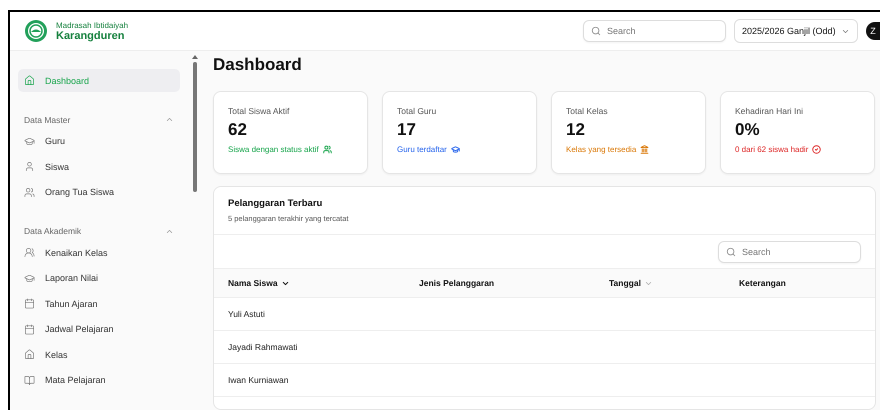 The image size is (880, 410). I want to click on sidebar-item: Laporan Nilai, so click(99, 278).